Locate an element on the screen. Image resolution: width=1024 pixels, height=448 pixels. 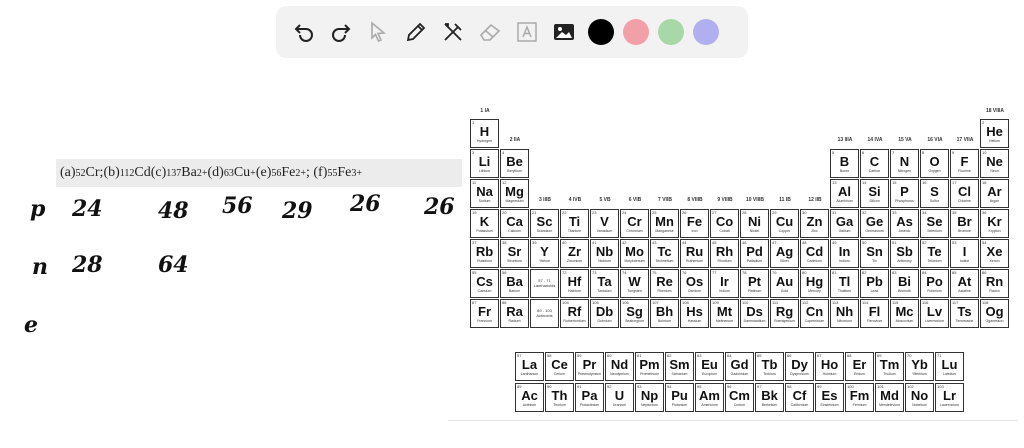
atomic-number: 26 is located at coordinates (684, 212).